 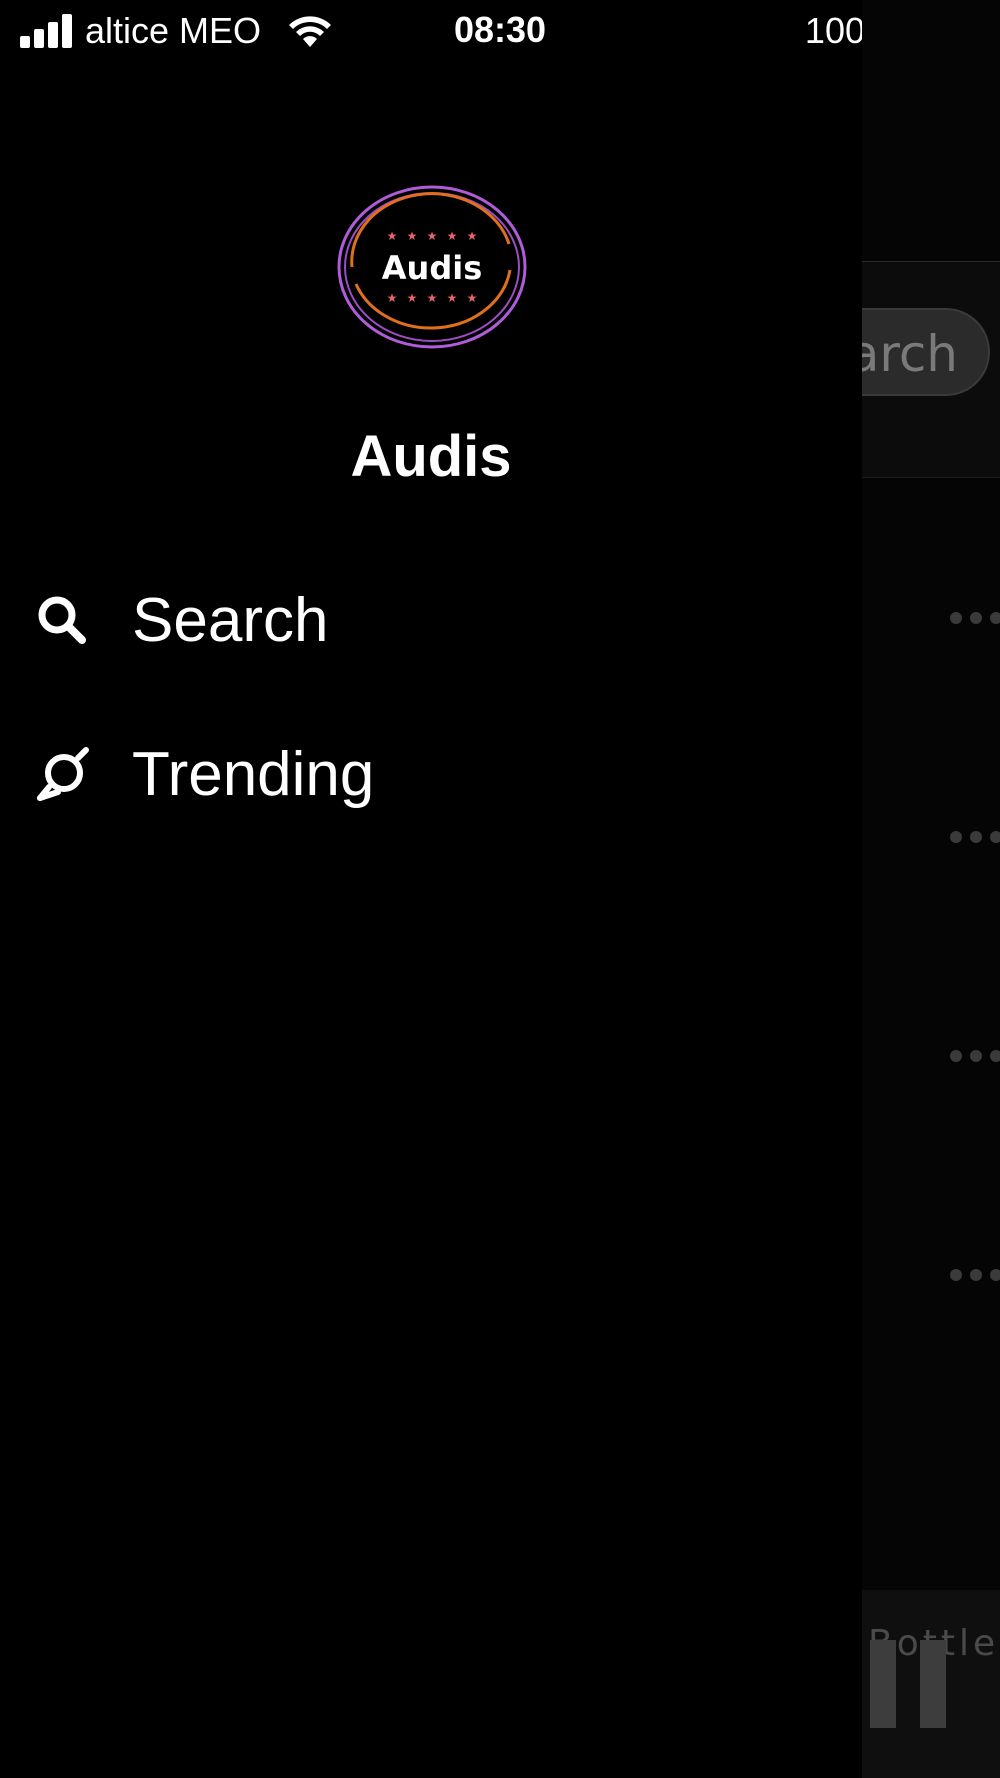 What do you see at coordinates (431, 456) in the screenshot?
I see `app-title: Audis` at bounding box center [431, 456].